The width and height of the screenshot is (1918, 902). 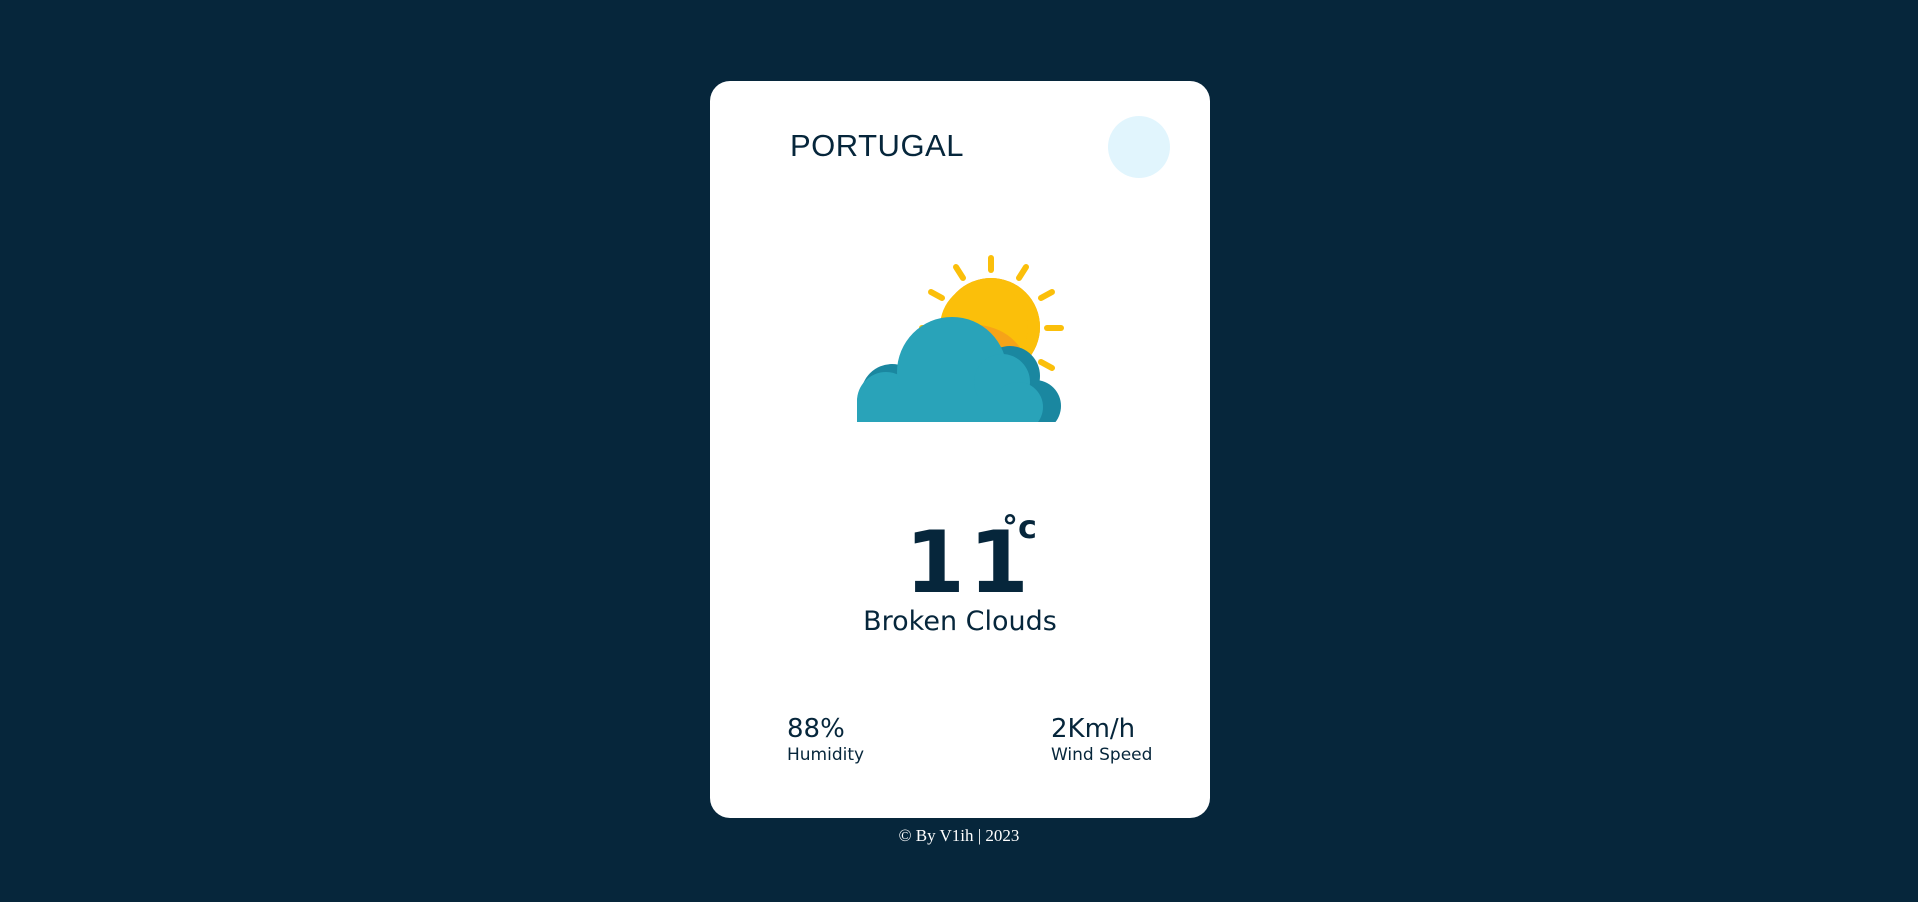 What do you see at coordinates (826, 755) in the screenshot?
I see `humidity-label: Humidity` at bounding box center [826, 755].